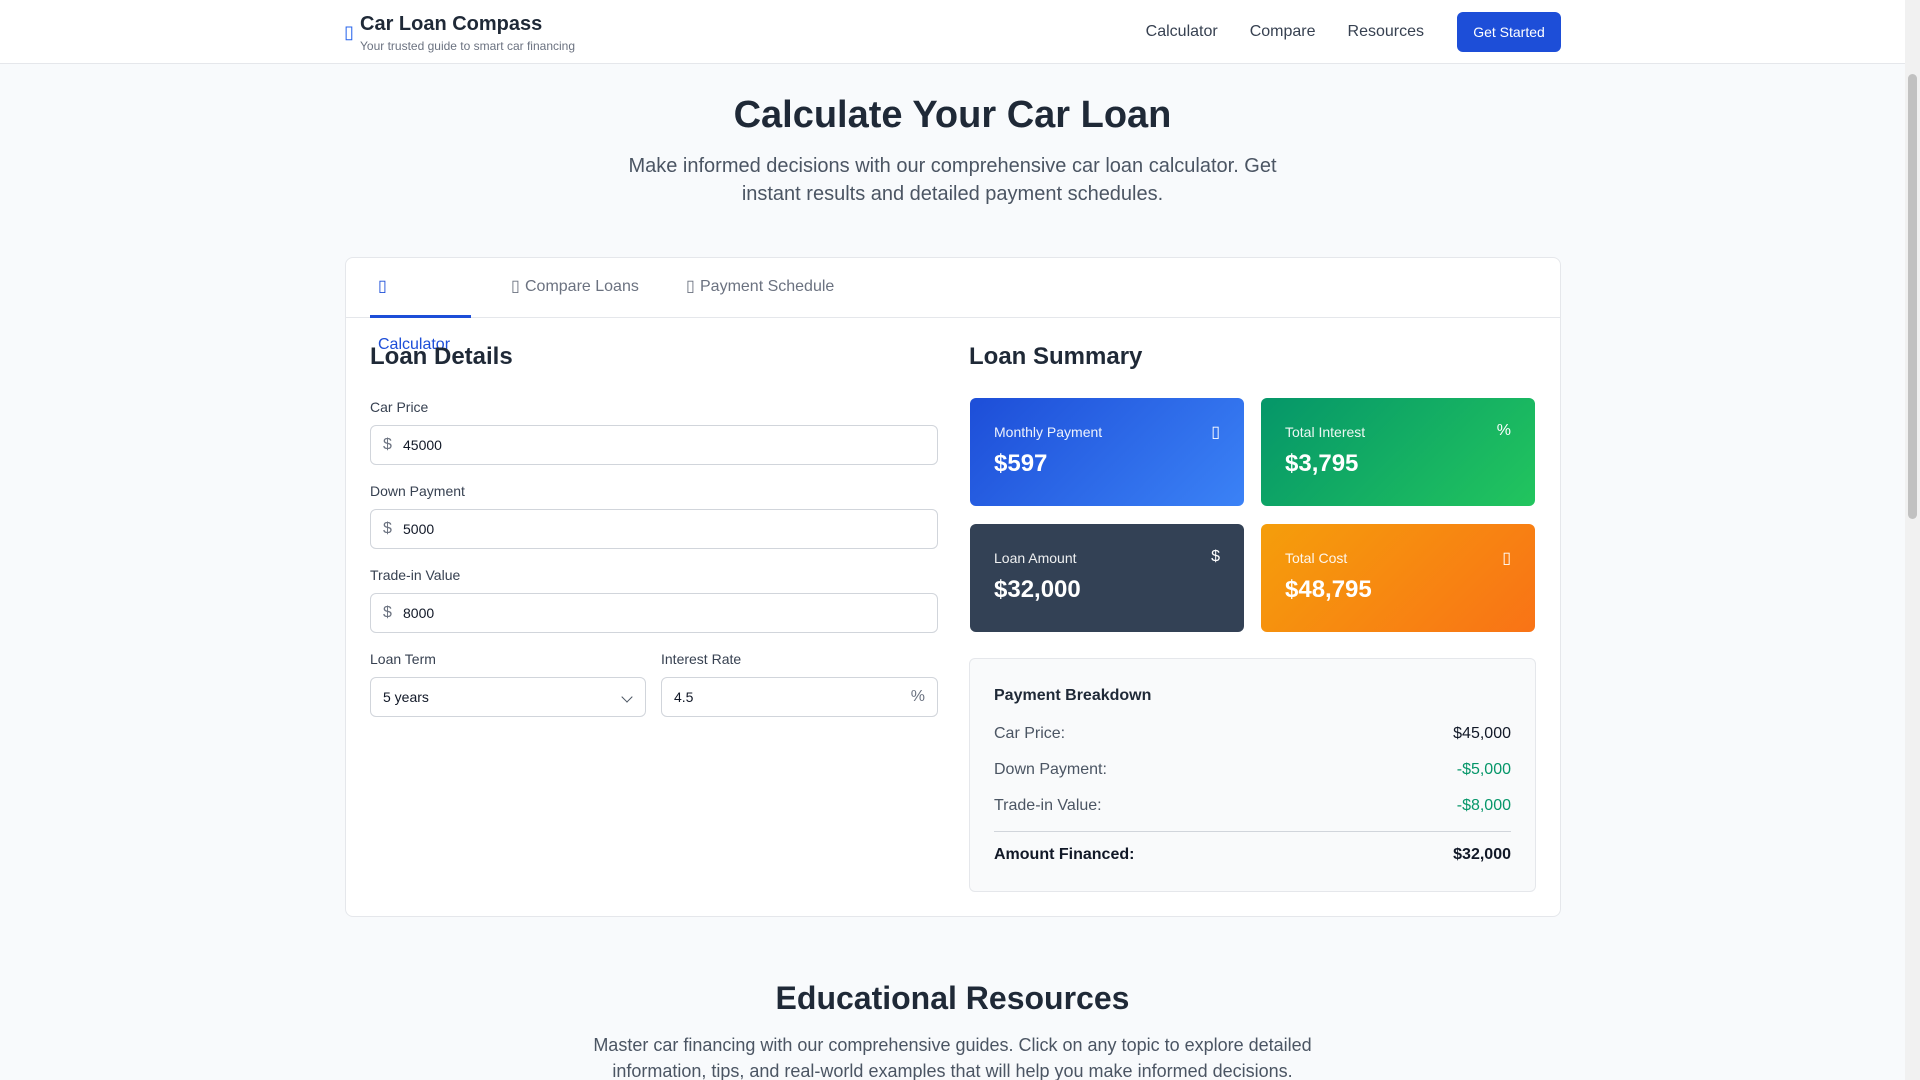 The width and height of the screenshot is (1920, 1080). Describe the element at coordinates (1107, 452) in the screenshot. I see `monthly-payment-card: Monthly Payment ▯ $597` at that location.